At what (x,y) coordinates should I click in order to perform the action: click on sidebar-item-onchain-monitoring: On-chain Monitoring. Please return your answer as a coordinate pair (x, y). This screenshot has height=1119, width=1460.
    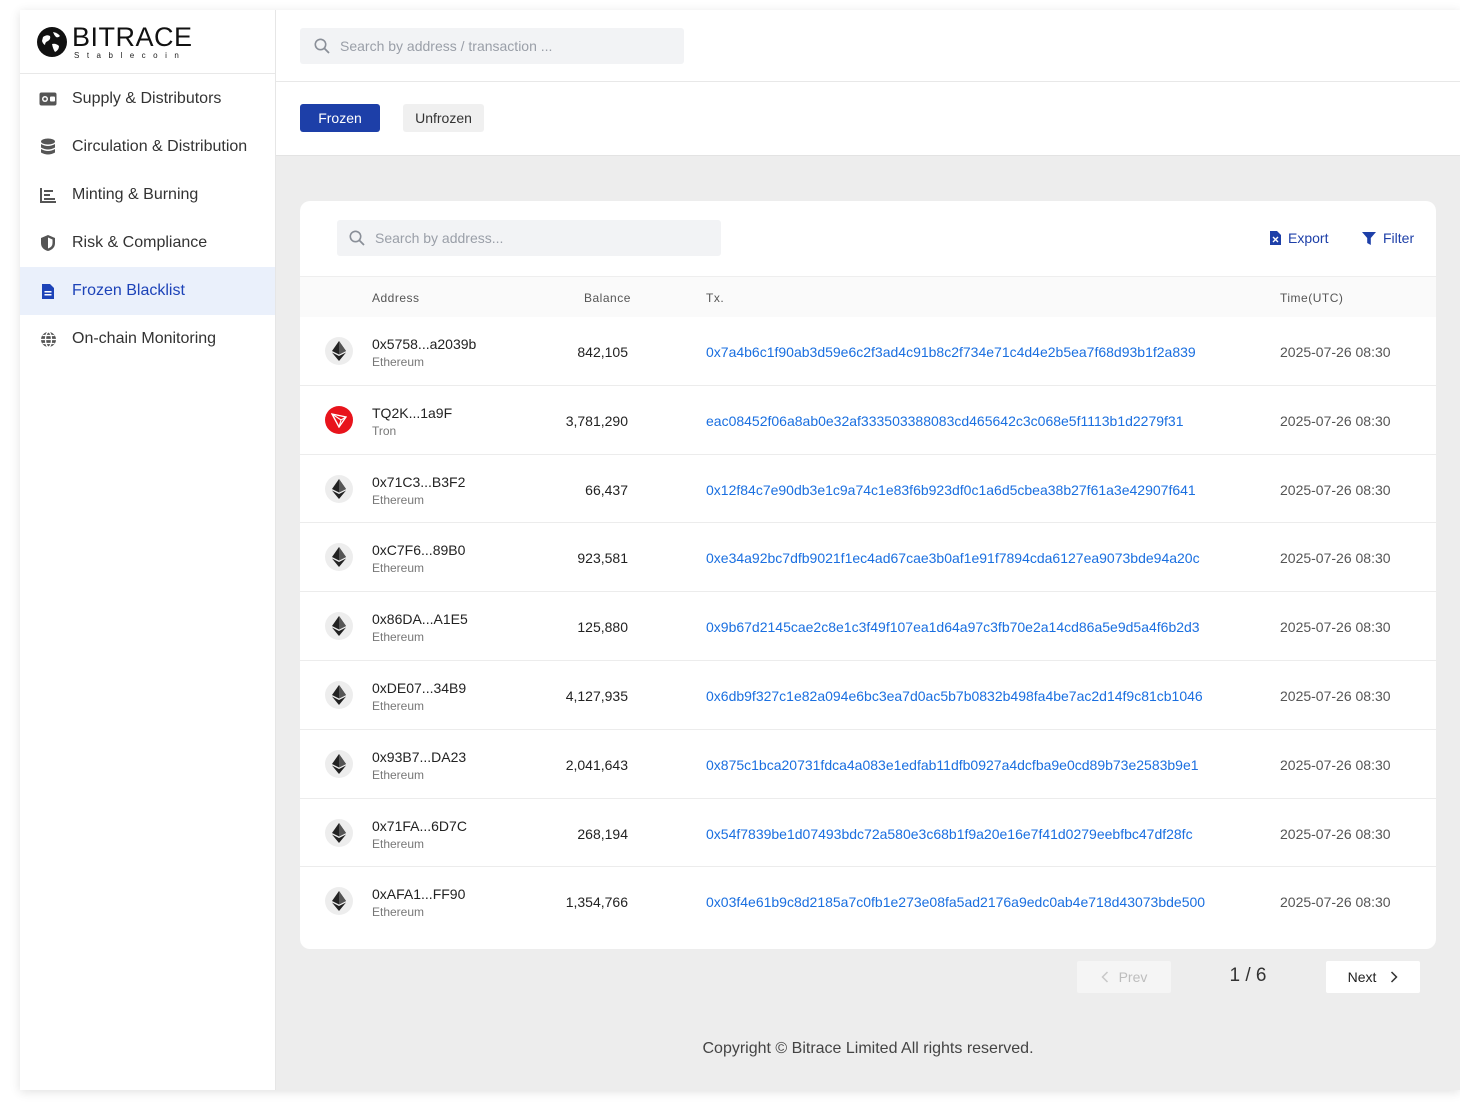
    Looking at the image, I should click on (147, 339).